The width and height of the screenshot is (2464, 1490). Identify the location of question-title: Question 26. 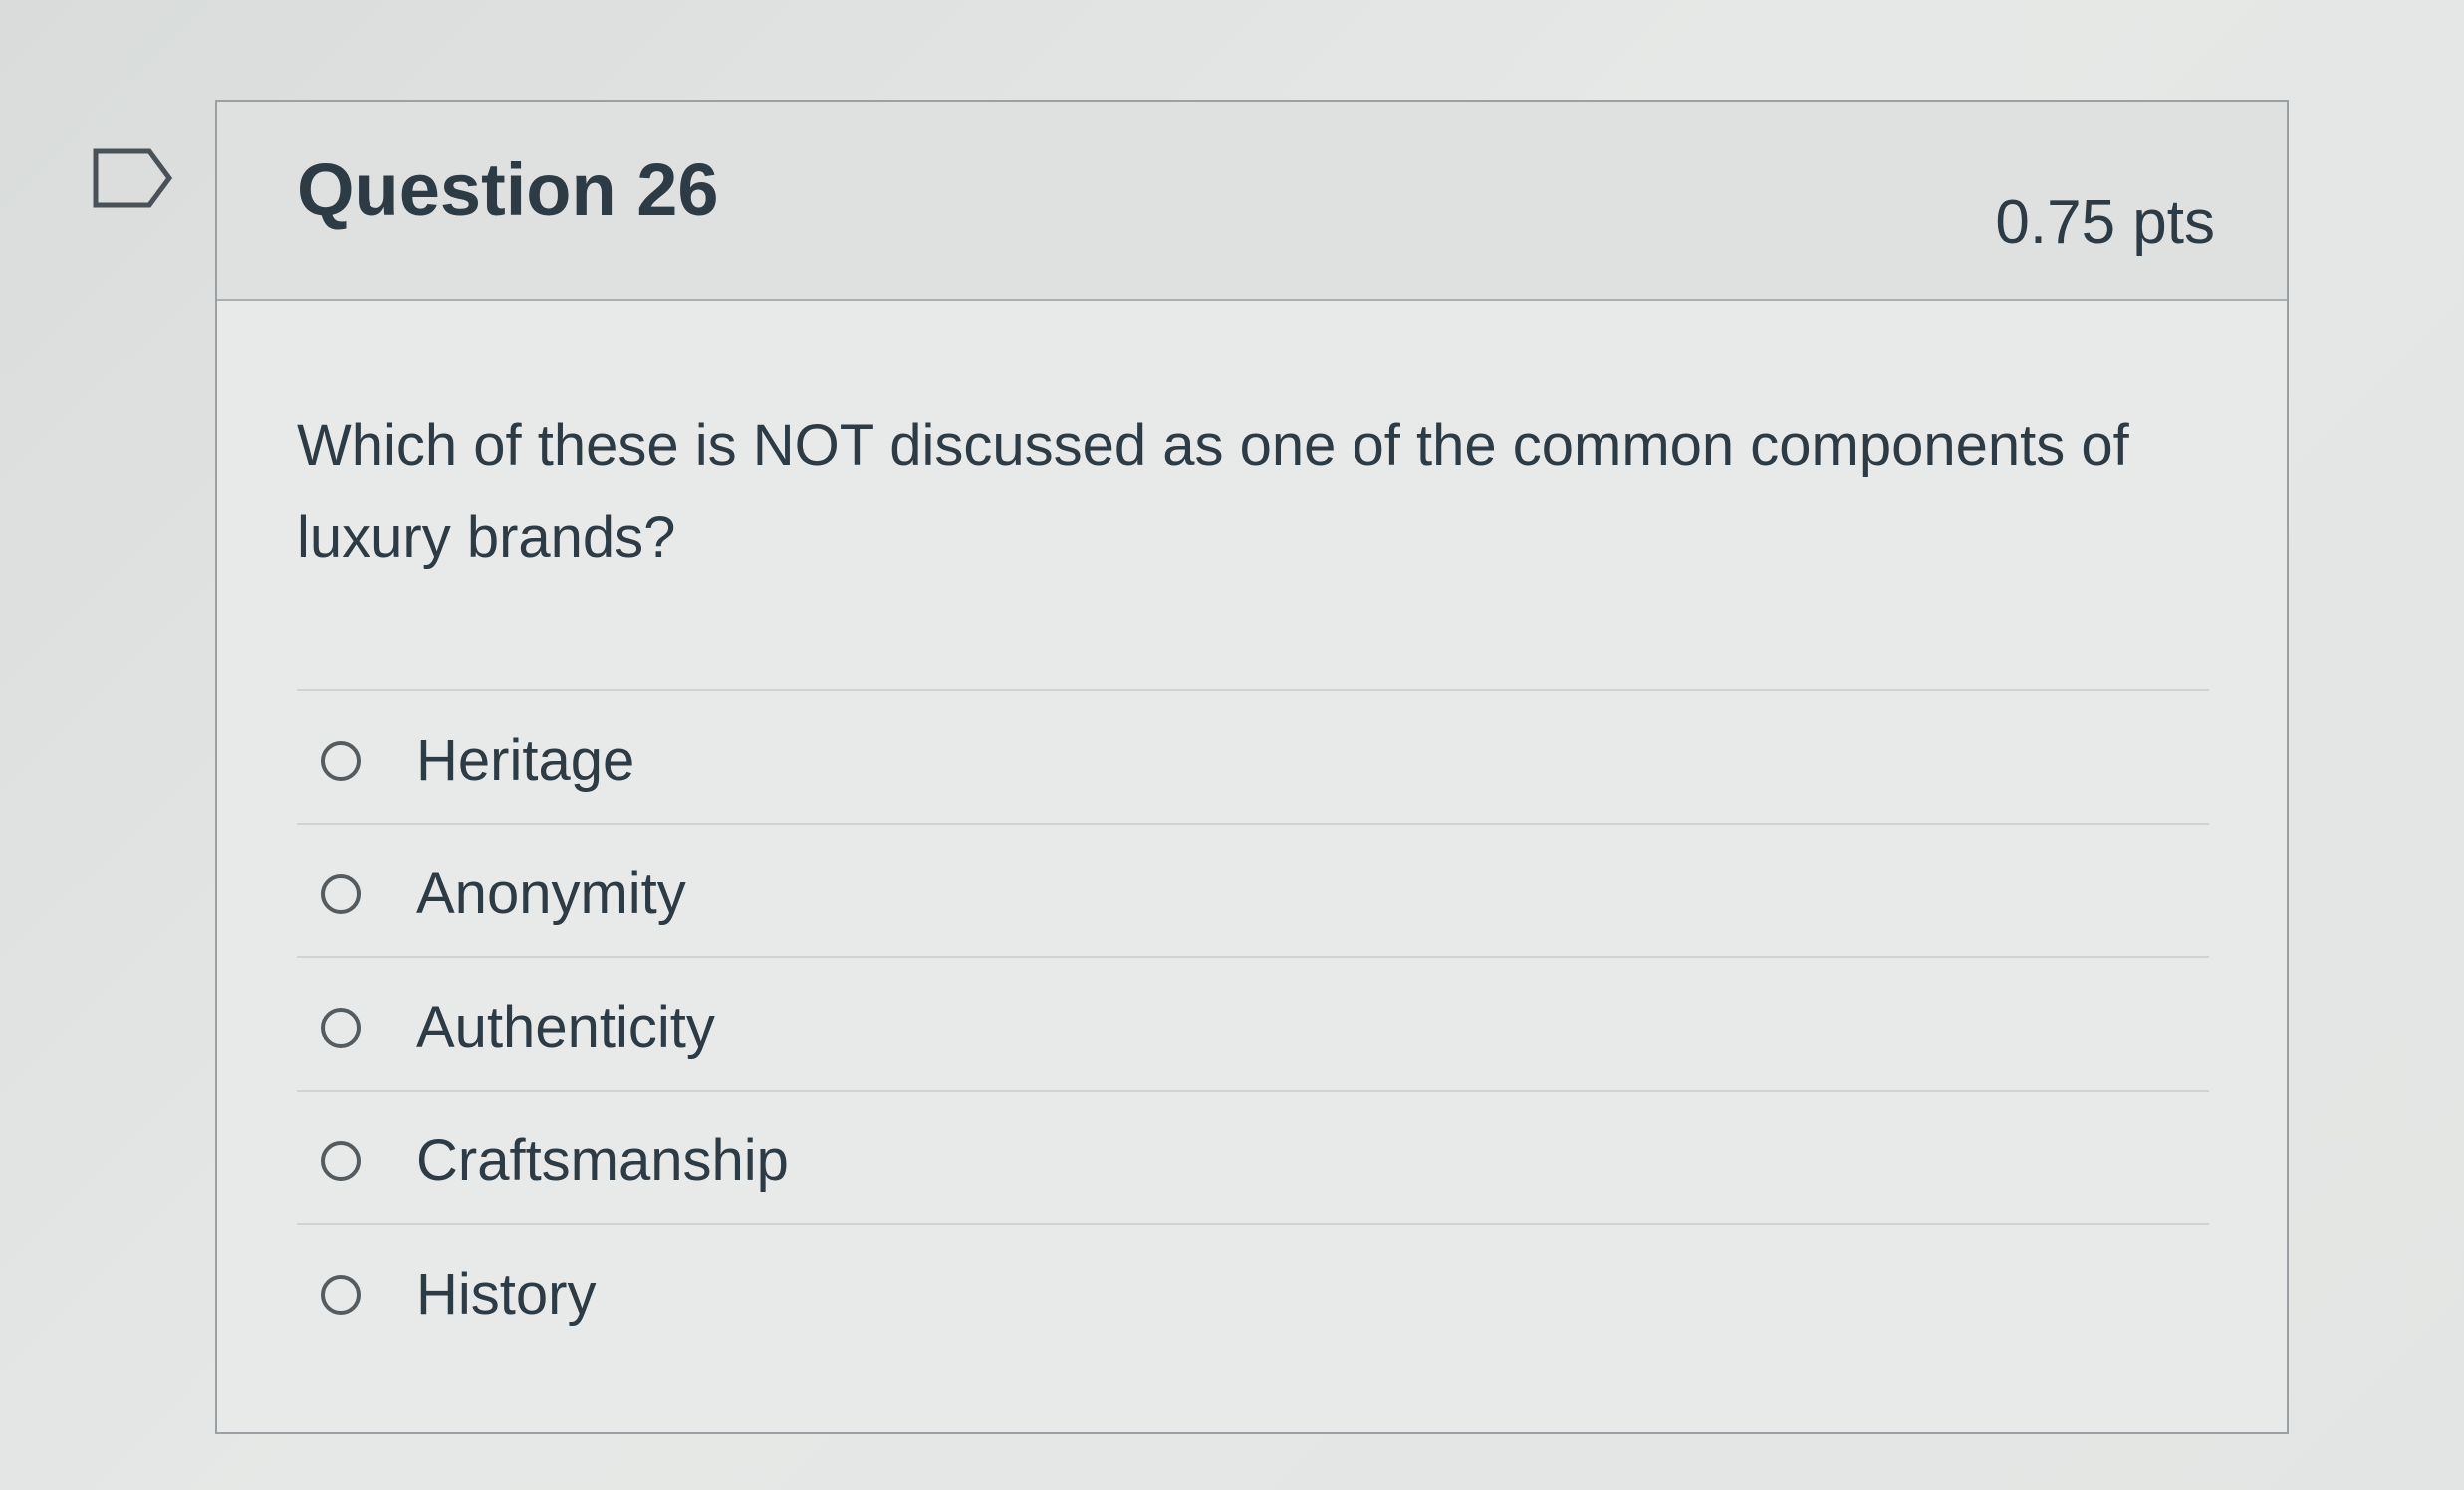
(508, 189).